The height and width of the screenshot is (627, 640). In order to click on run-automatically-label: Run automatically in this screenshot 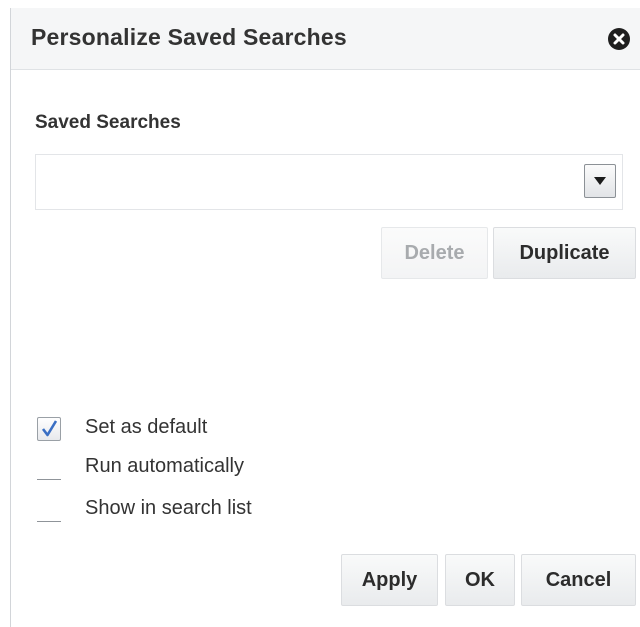, I will do `click(164, 466)`.